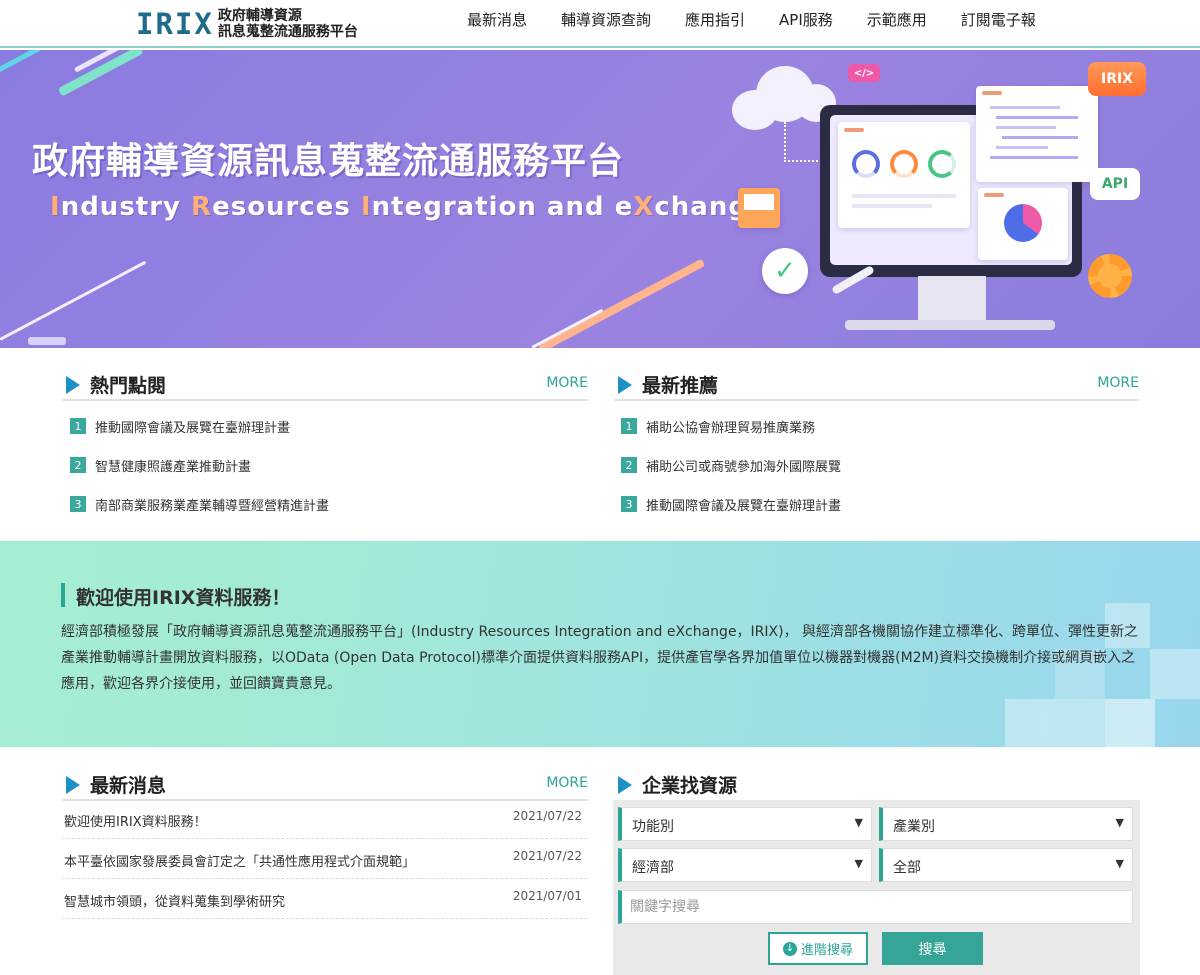  Describe the element at coordinates (690, 786) in the screenshot. I see `search-title: 企業找資源` at that location.